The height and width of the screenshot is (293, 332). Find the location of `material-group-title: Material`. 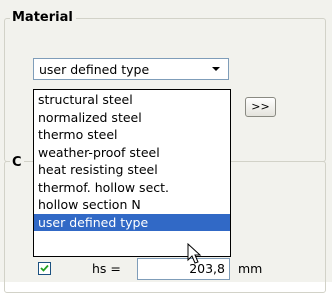

material-group-title: Material is located at coordinates (43, 18).